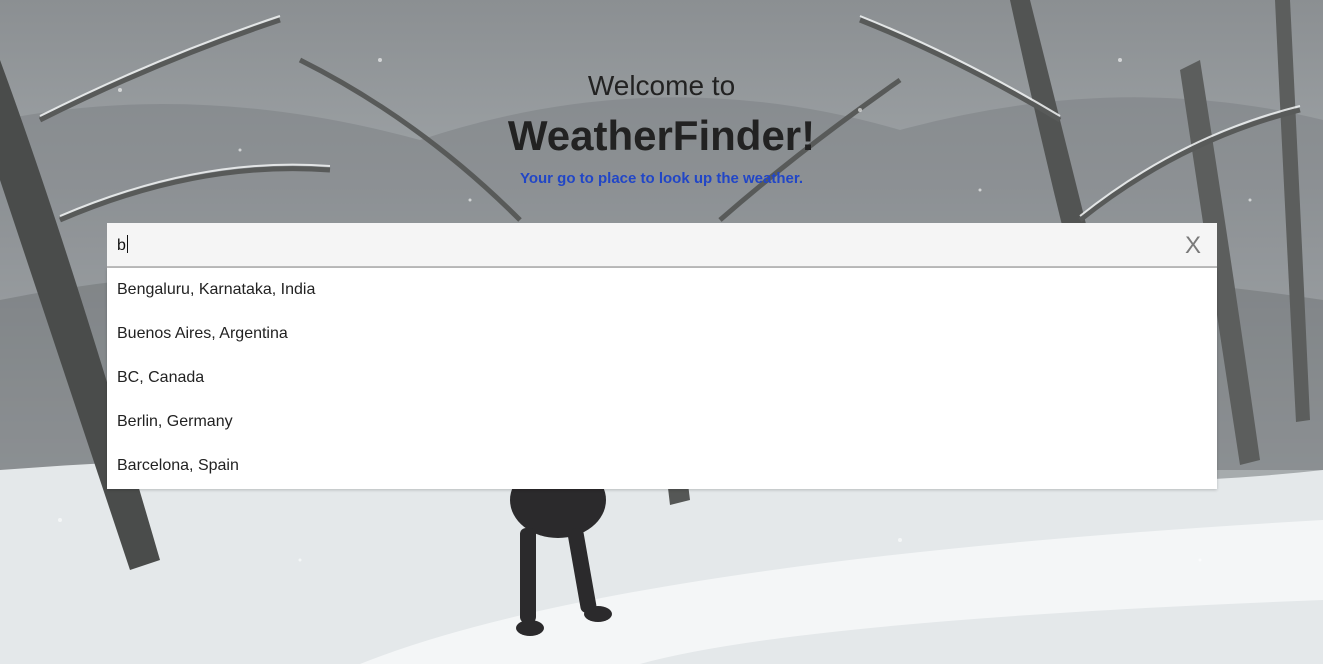  What do you see at coordinates (662, 290) in the screenshot?
I see `suggestion-item: Bengaluru, Karnataka, India` at bounding box center [662, 290].